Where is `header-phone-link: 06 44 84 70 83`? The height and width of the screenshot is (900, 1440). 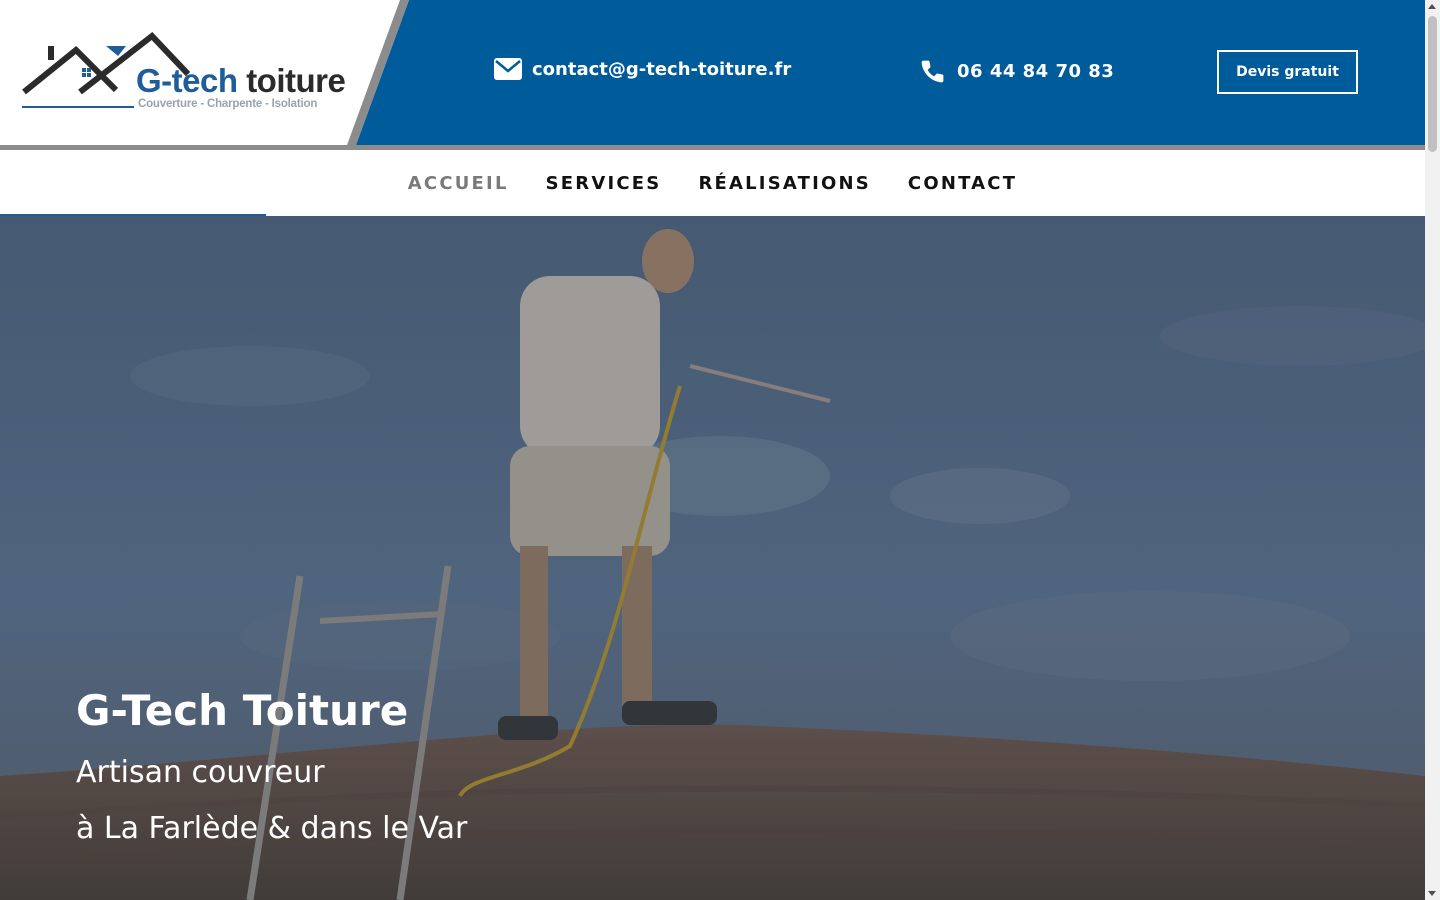 header-phone-link: 06 44 84 70 83 is located at coordinates (1016, 71).